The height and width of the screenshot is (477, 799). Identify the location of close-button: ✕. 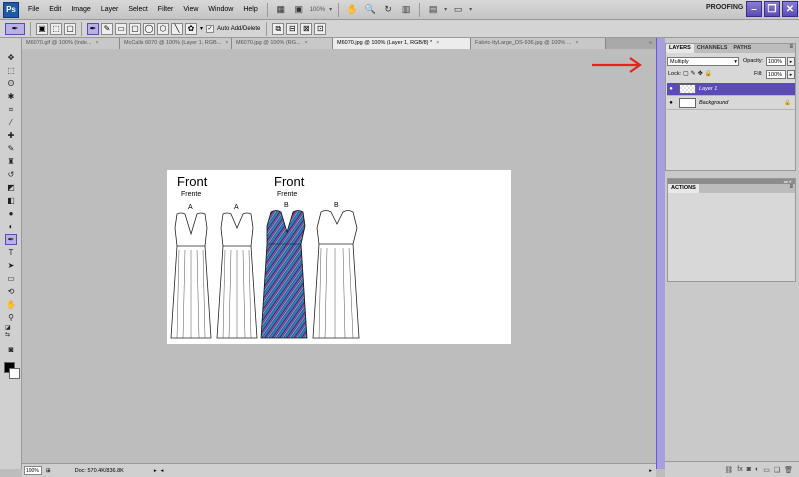
(790, 9).